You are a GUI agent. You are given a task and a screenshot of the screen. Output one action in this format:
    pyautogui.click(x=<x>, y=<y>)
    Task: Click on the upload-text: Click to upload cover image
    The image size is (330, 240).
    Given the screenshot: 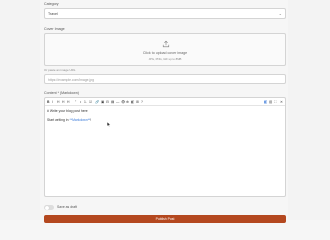 What is the action you would take?
    pyautogui.click(x=165, y=52)
    